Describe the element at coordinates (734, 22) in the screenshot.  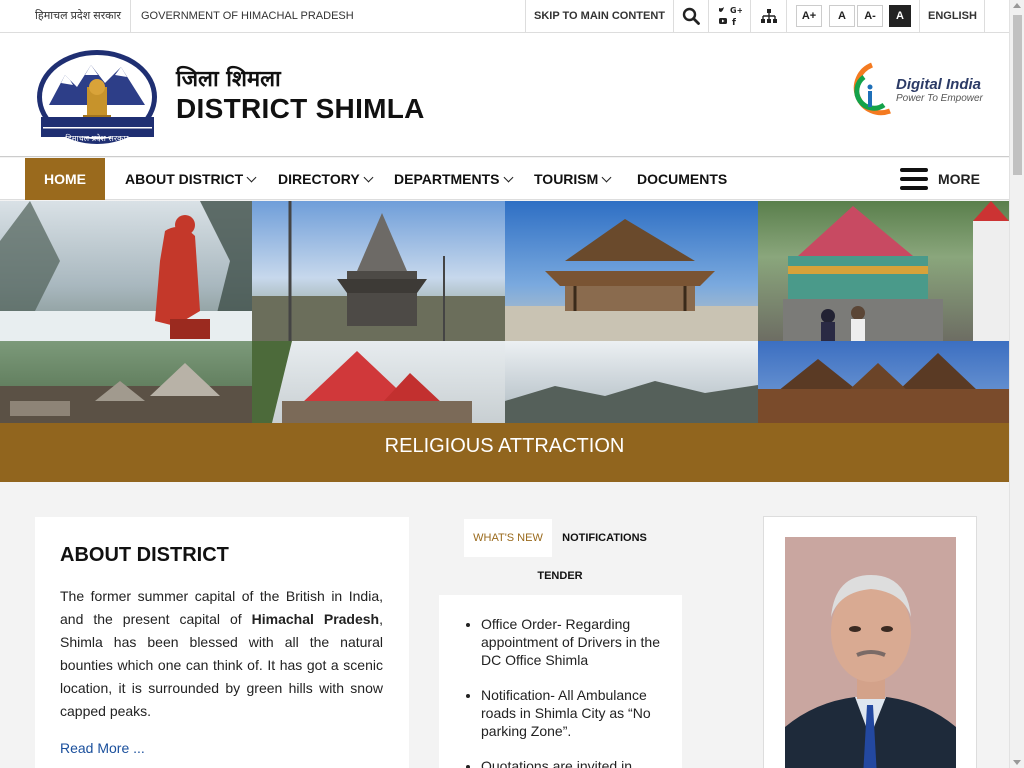
I see `svg-text: f` at that location.